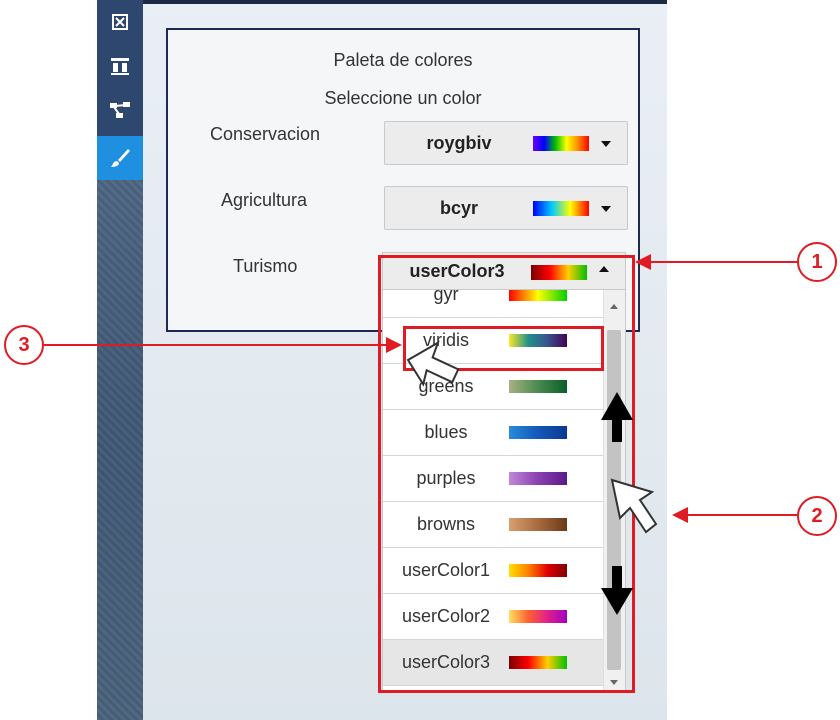 The image size is (840, 720). What do you see at coordinates (24, 345) in the screenshot?
I see `callout-3: 3` at bounding box center [24, 345].